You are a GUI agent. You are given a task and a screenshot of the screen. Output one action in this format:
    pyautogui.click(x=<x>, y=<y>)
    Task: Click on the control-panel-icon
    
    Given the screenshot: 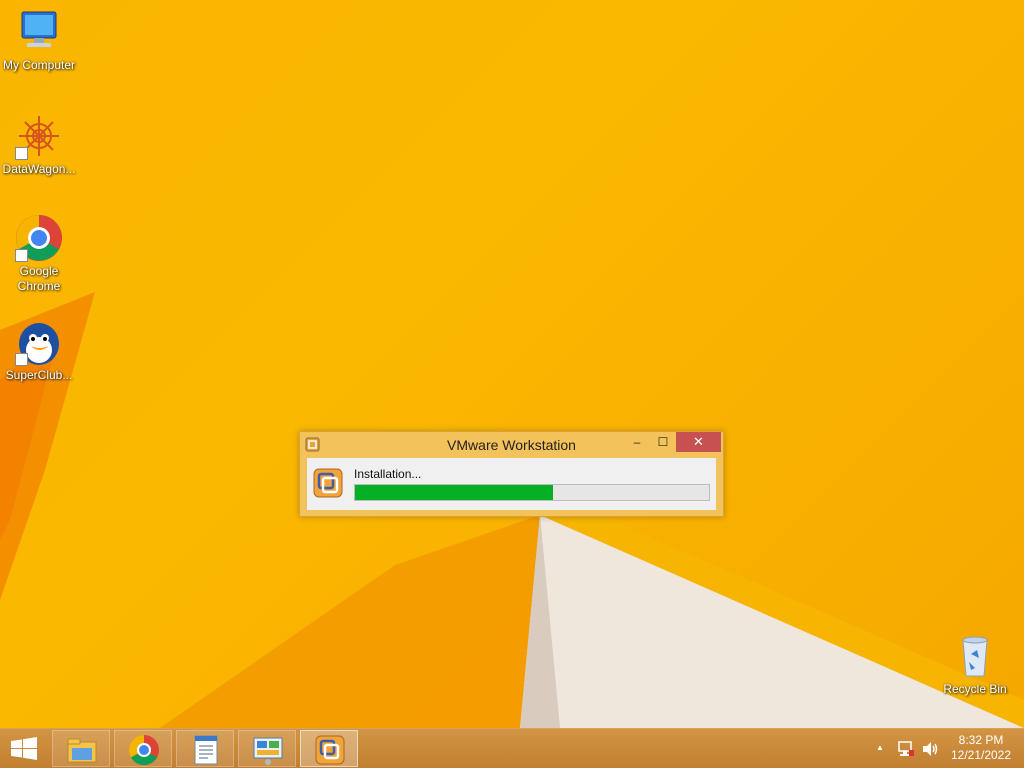 What is the action you would take?
    pyautogui.click(x=268, y=751)
    